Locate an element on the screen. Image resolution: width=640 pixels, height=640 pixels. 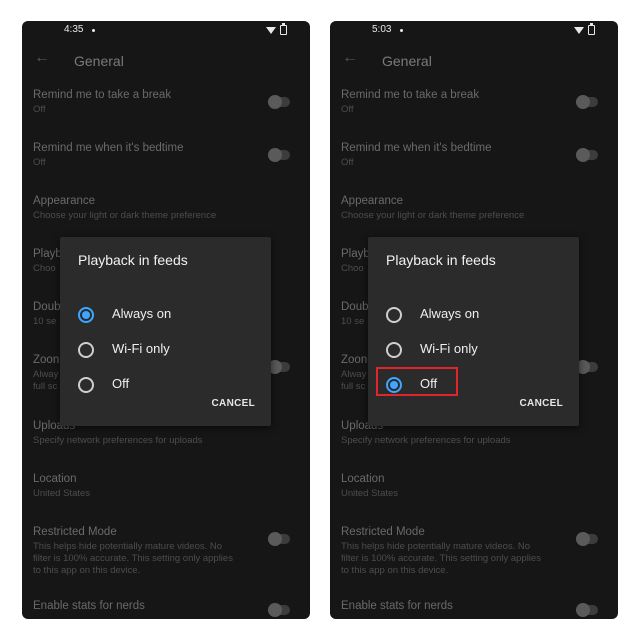
highlight-box is located at coordinates (417, 381).